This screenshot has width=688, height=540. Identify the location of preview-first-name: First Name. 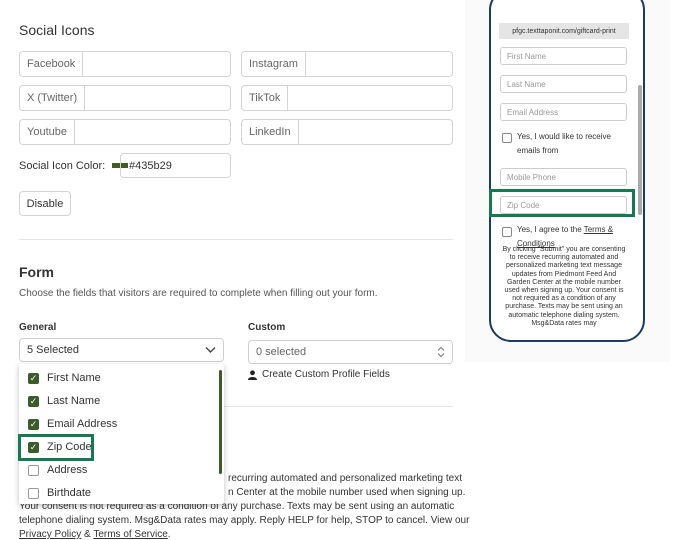
(563, 56).